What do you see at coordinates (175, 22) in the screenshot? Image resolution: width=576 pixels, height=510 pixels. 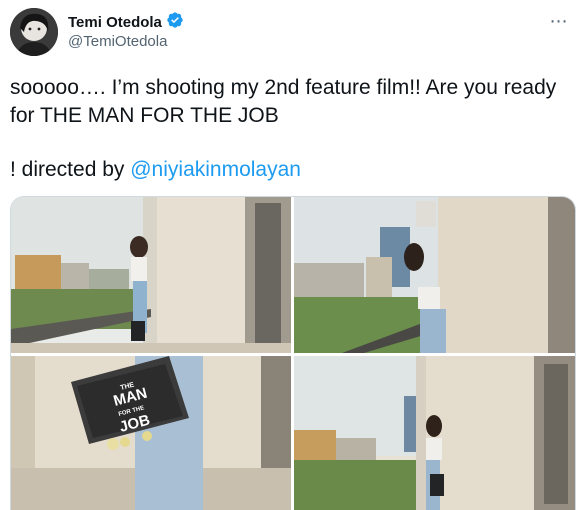 I see `verified-badge-icon` at bounding box center [175, 22].